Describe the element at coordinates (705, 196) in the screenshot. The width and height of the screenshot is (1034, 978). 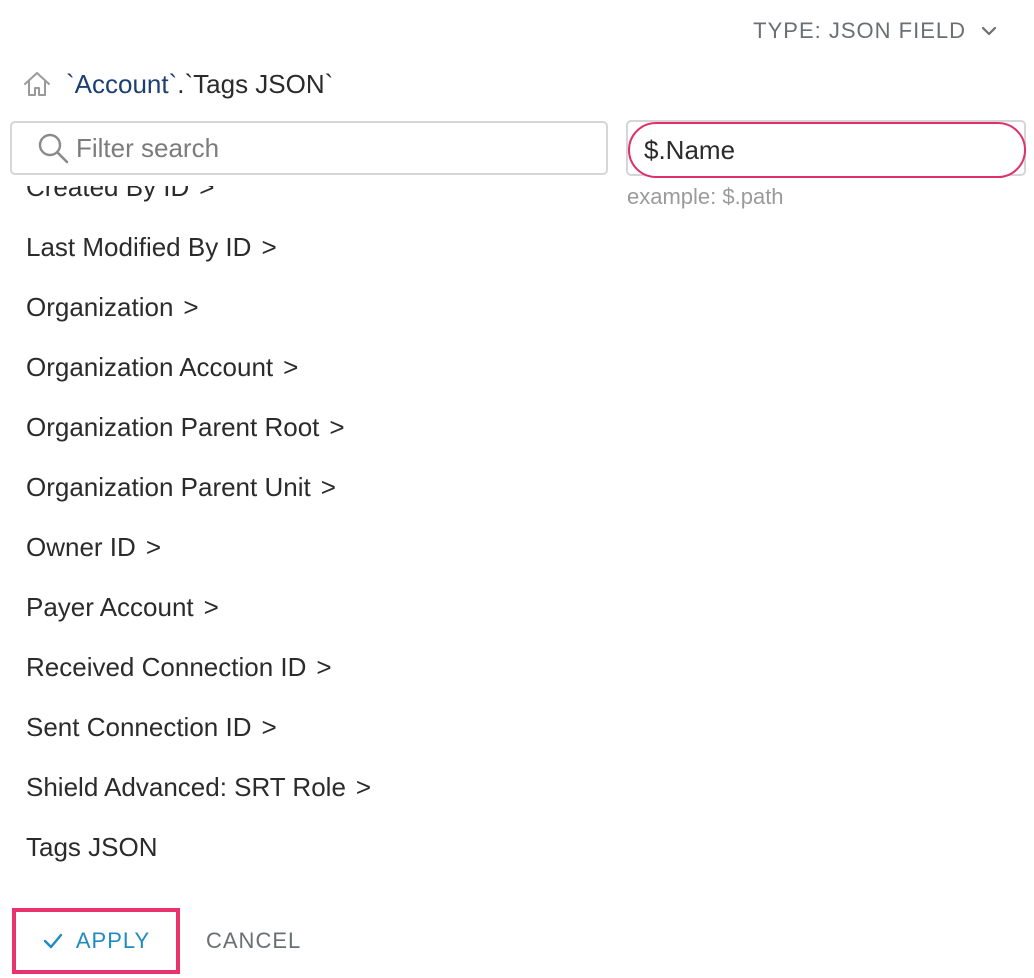
I see `json-path-hint: example: $.path` at that location.